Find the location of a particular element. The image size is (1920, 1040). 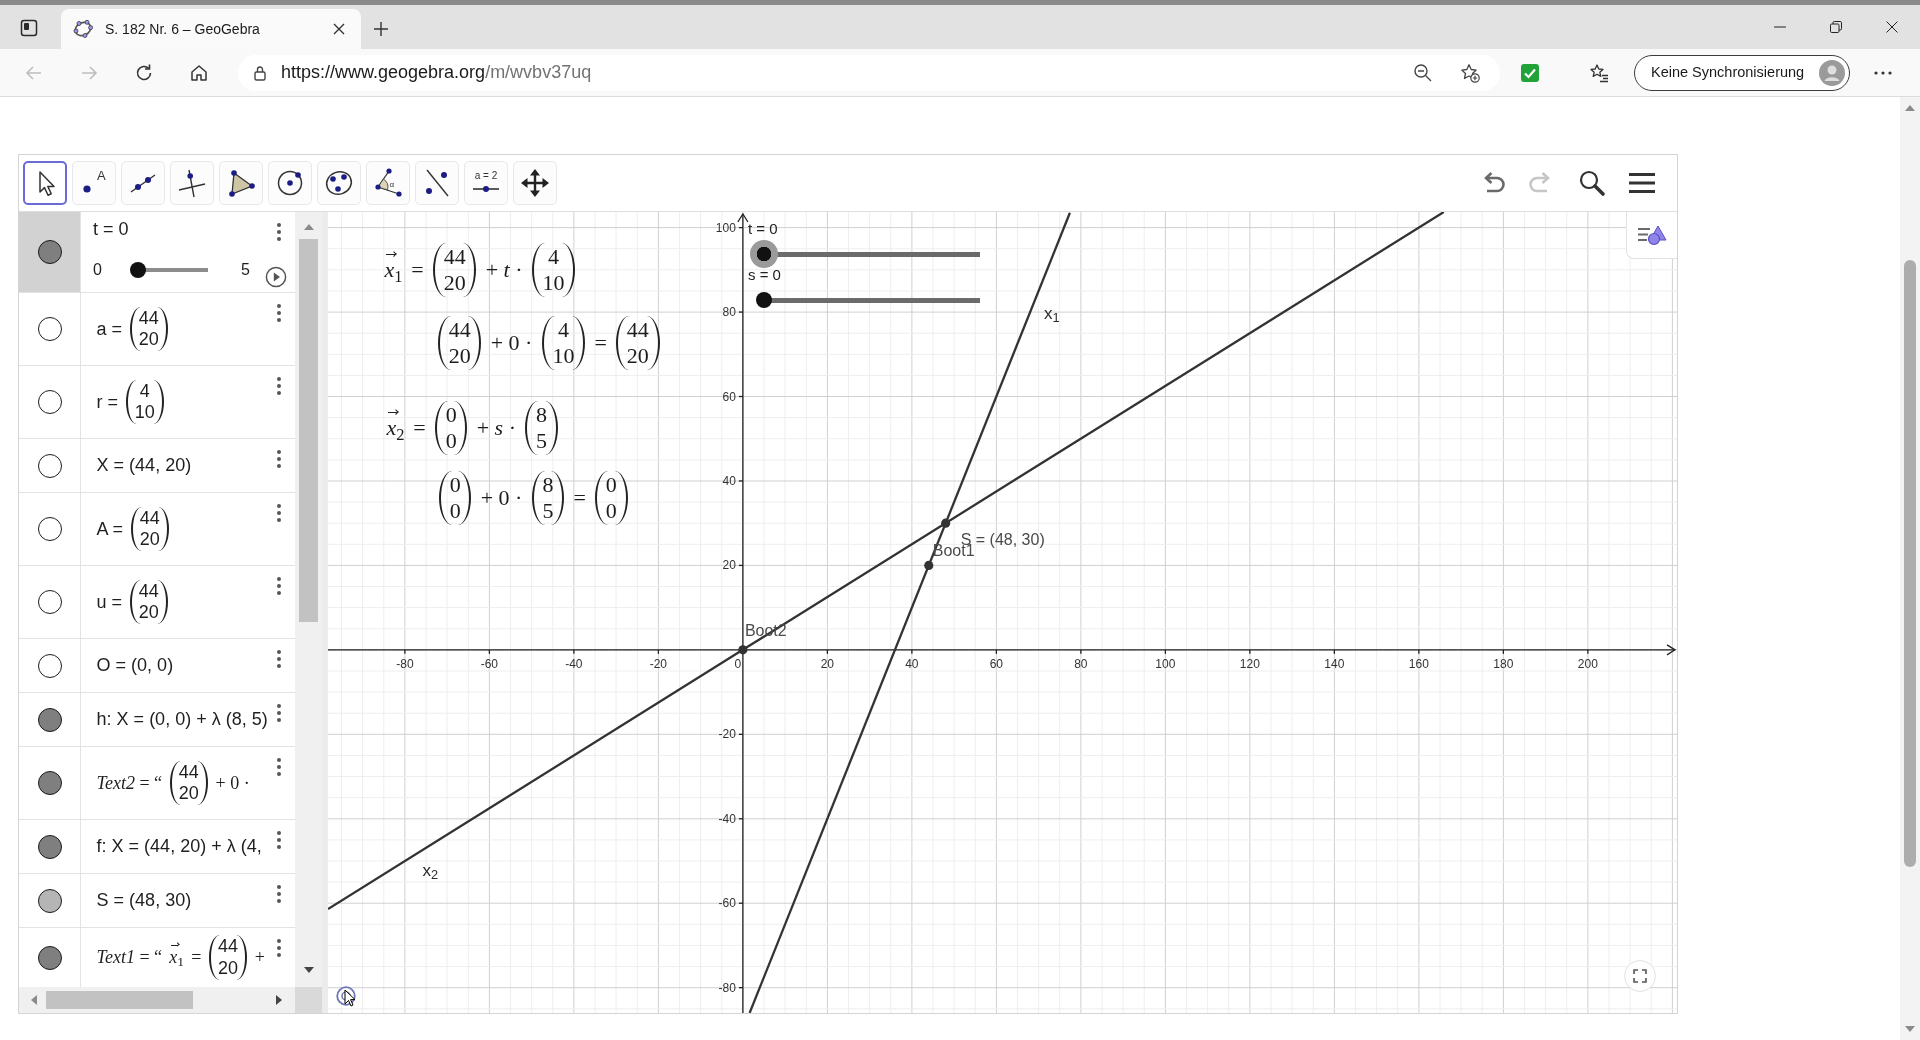

formula-text: h: X = (0, 0) + λ (8, 5) is located at coordinates (182, 719).